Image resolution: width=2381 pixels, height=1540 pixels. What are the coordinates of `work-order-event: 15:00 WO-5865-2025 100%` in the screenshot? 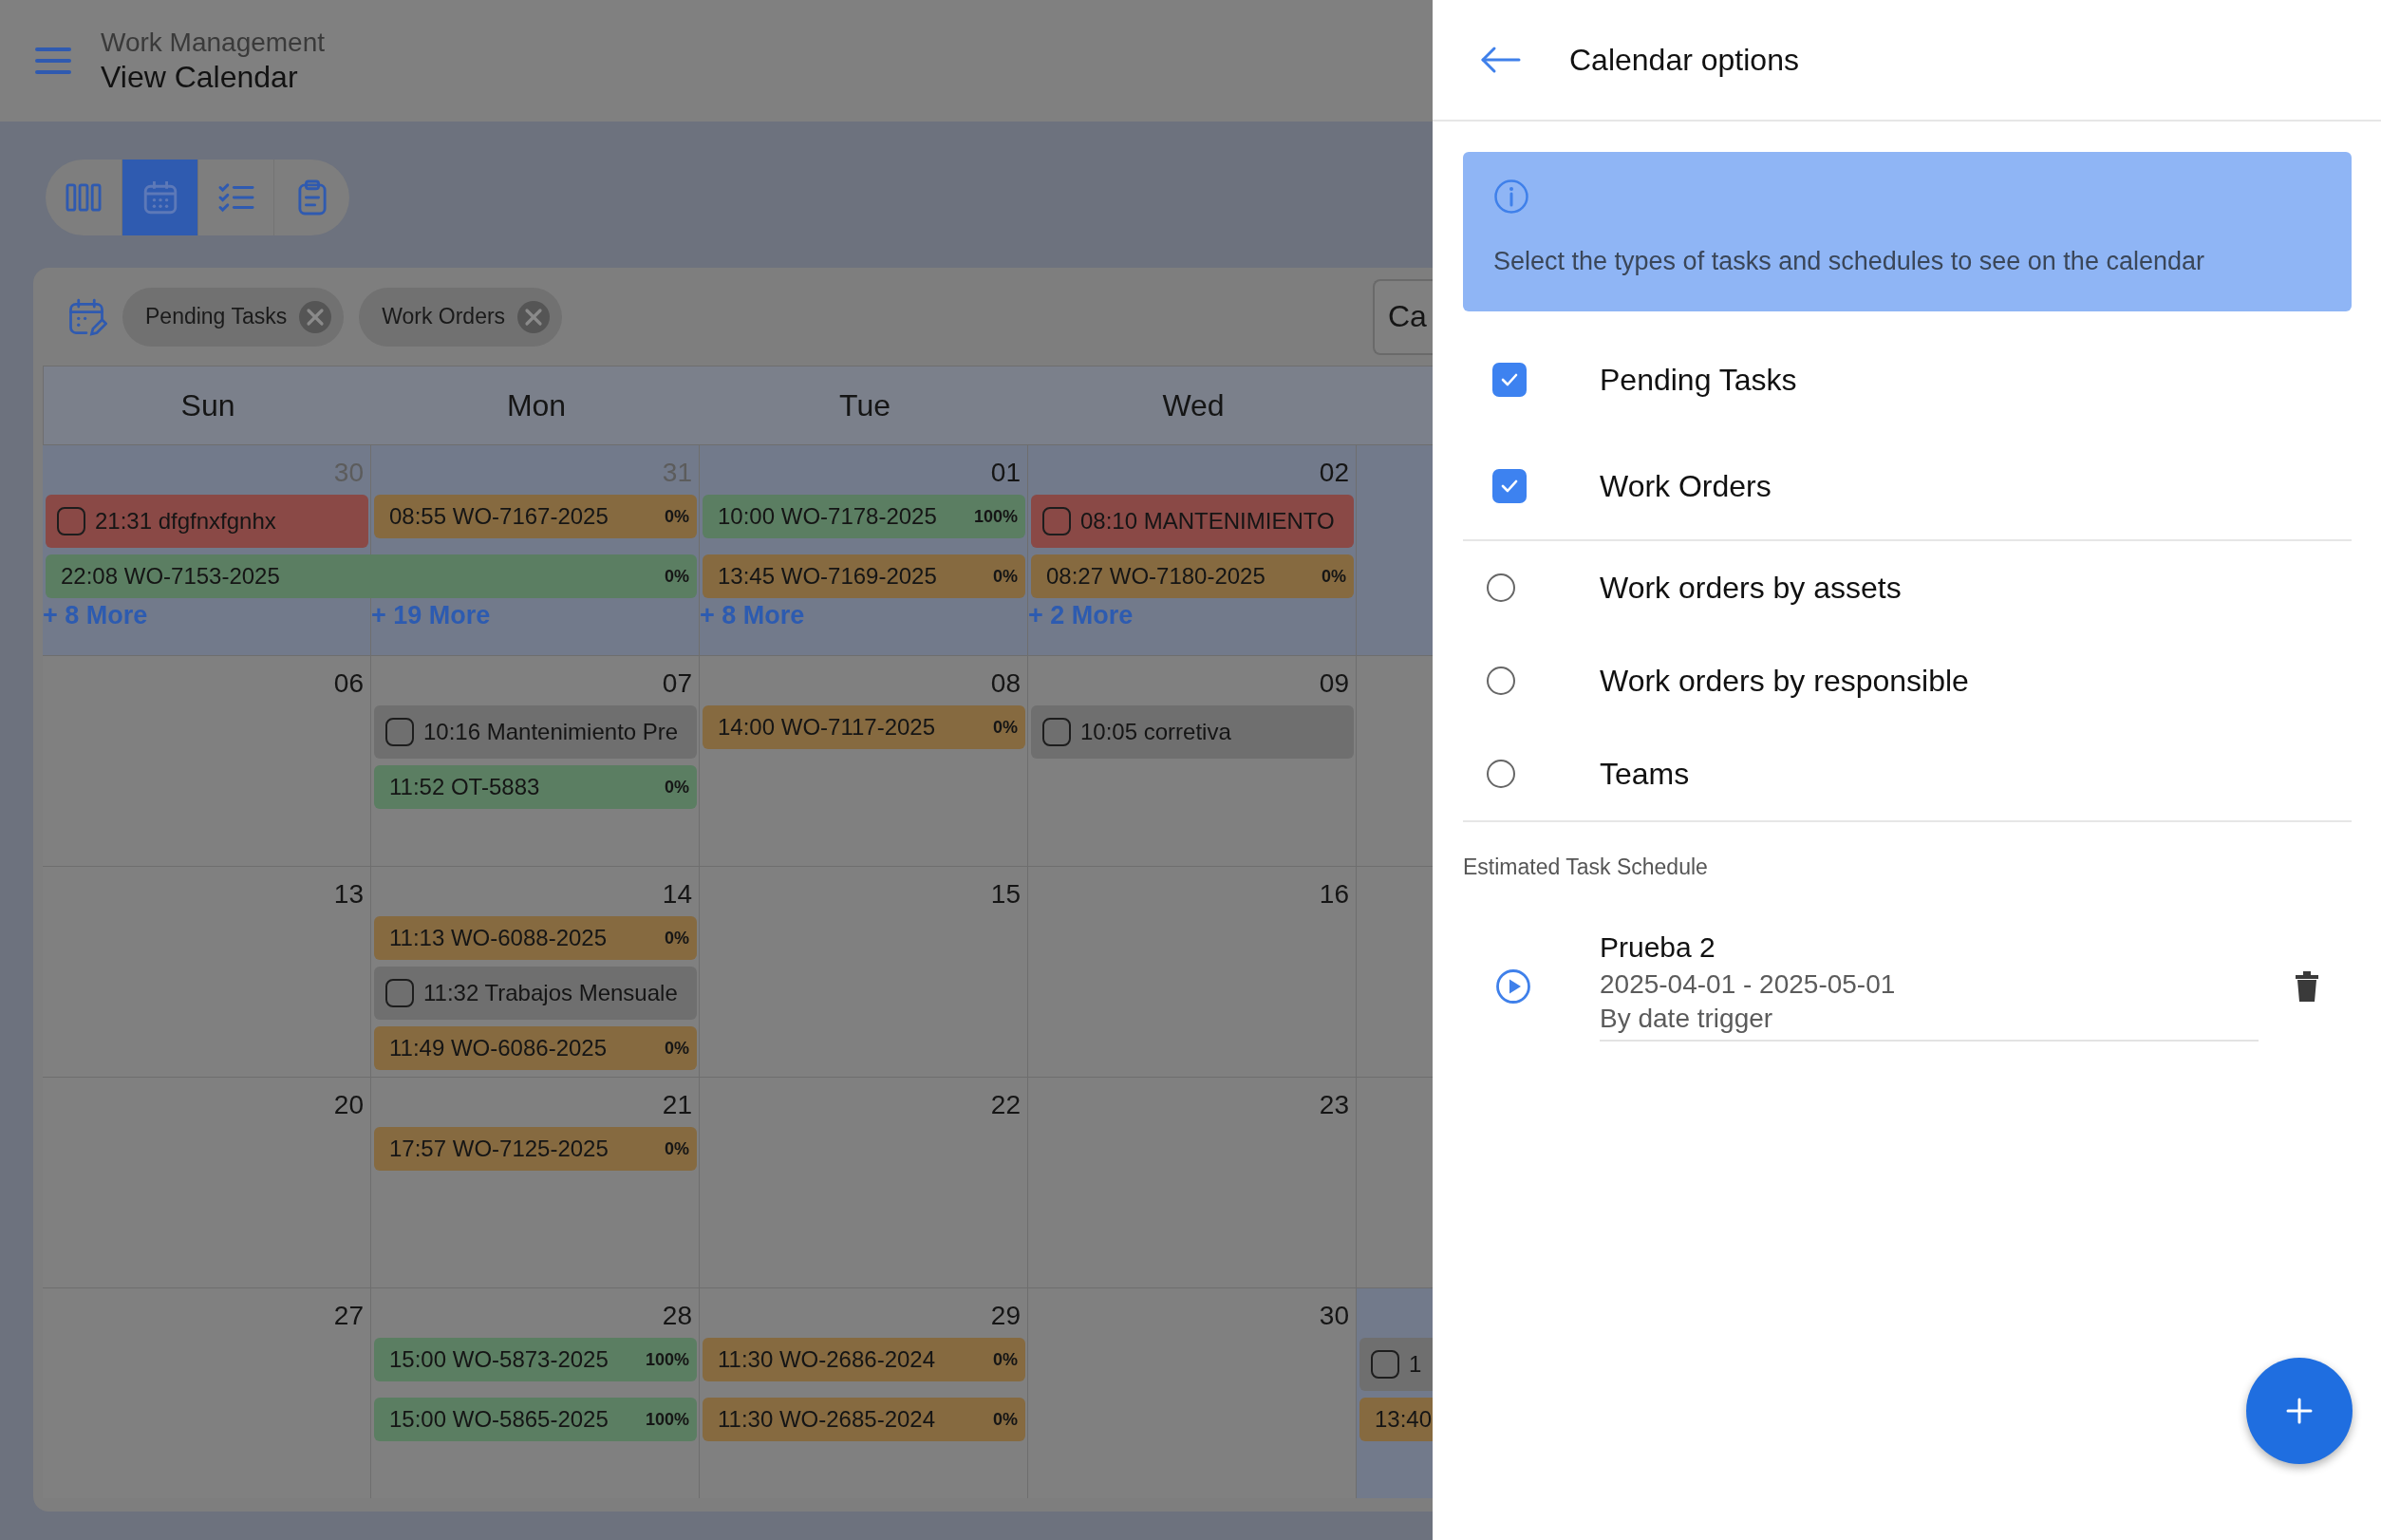 It's located at (535, 1419).